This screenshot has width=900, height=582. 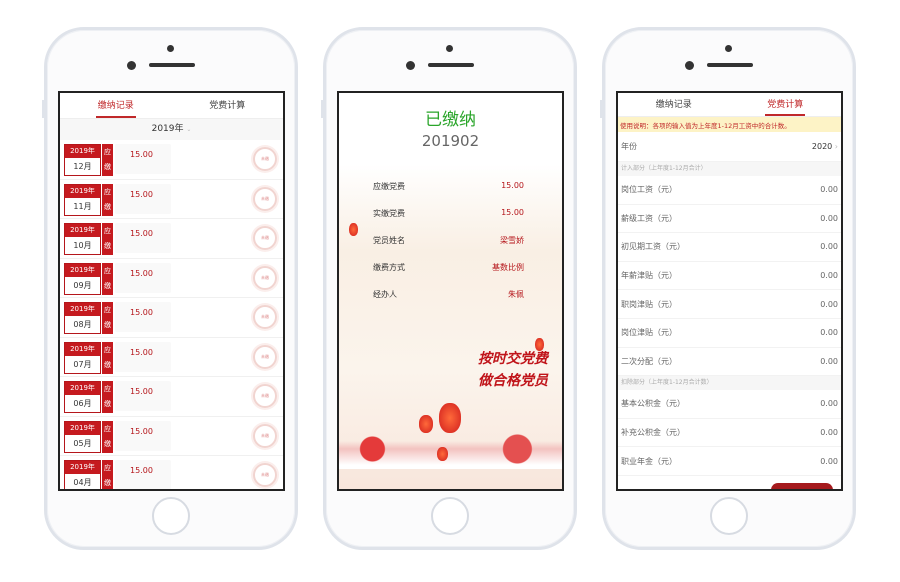 What do you see at coordinates (649, 361) in the screenshot?
I see `field-label: 二次分配（元）` at bounding box center [649, 361].